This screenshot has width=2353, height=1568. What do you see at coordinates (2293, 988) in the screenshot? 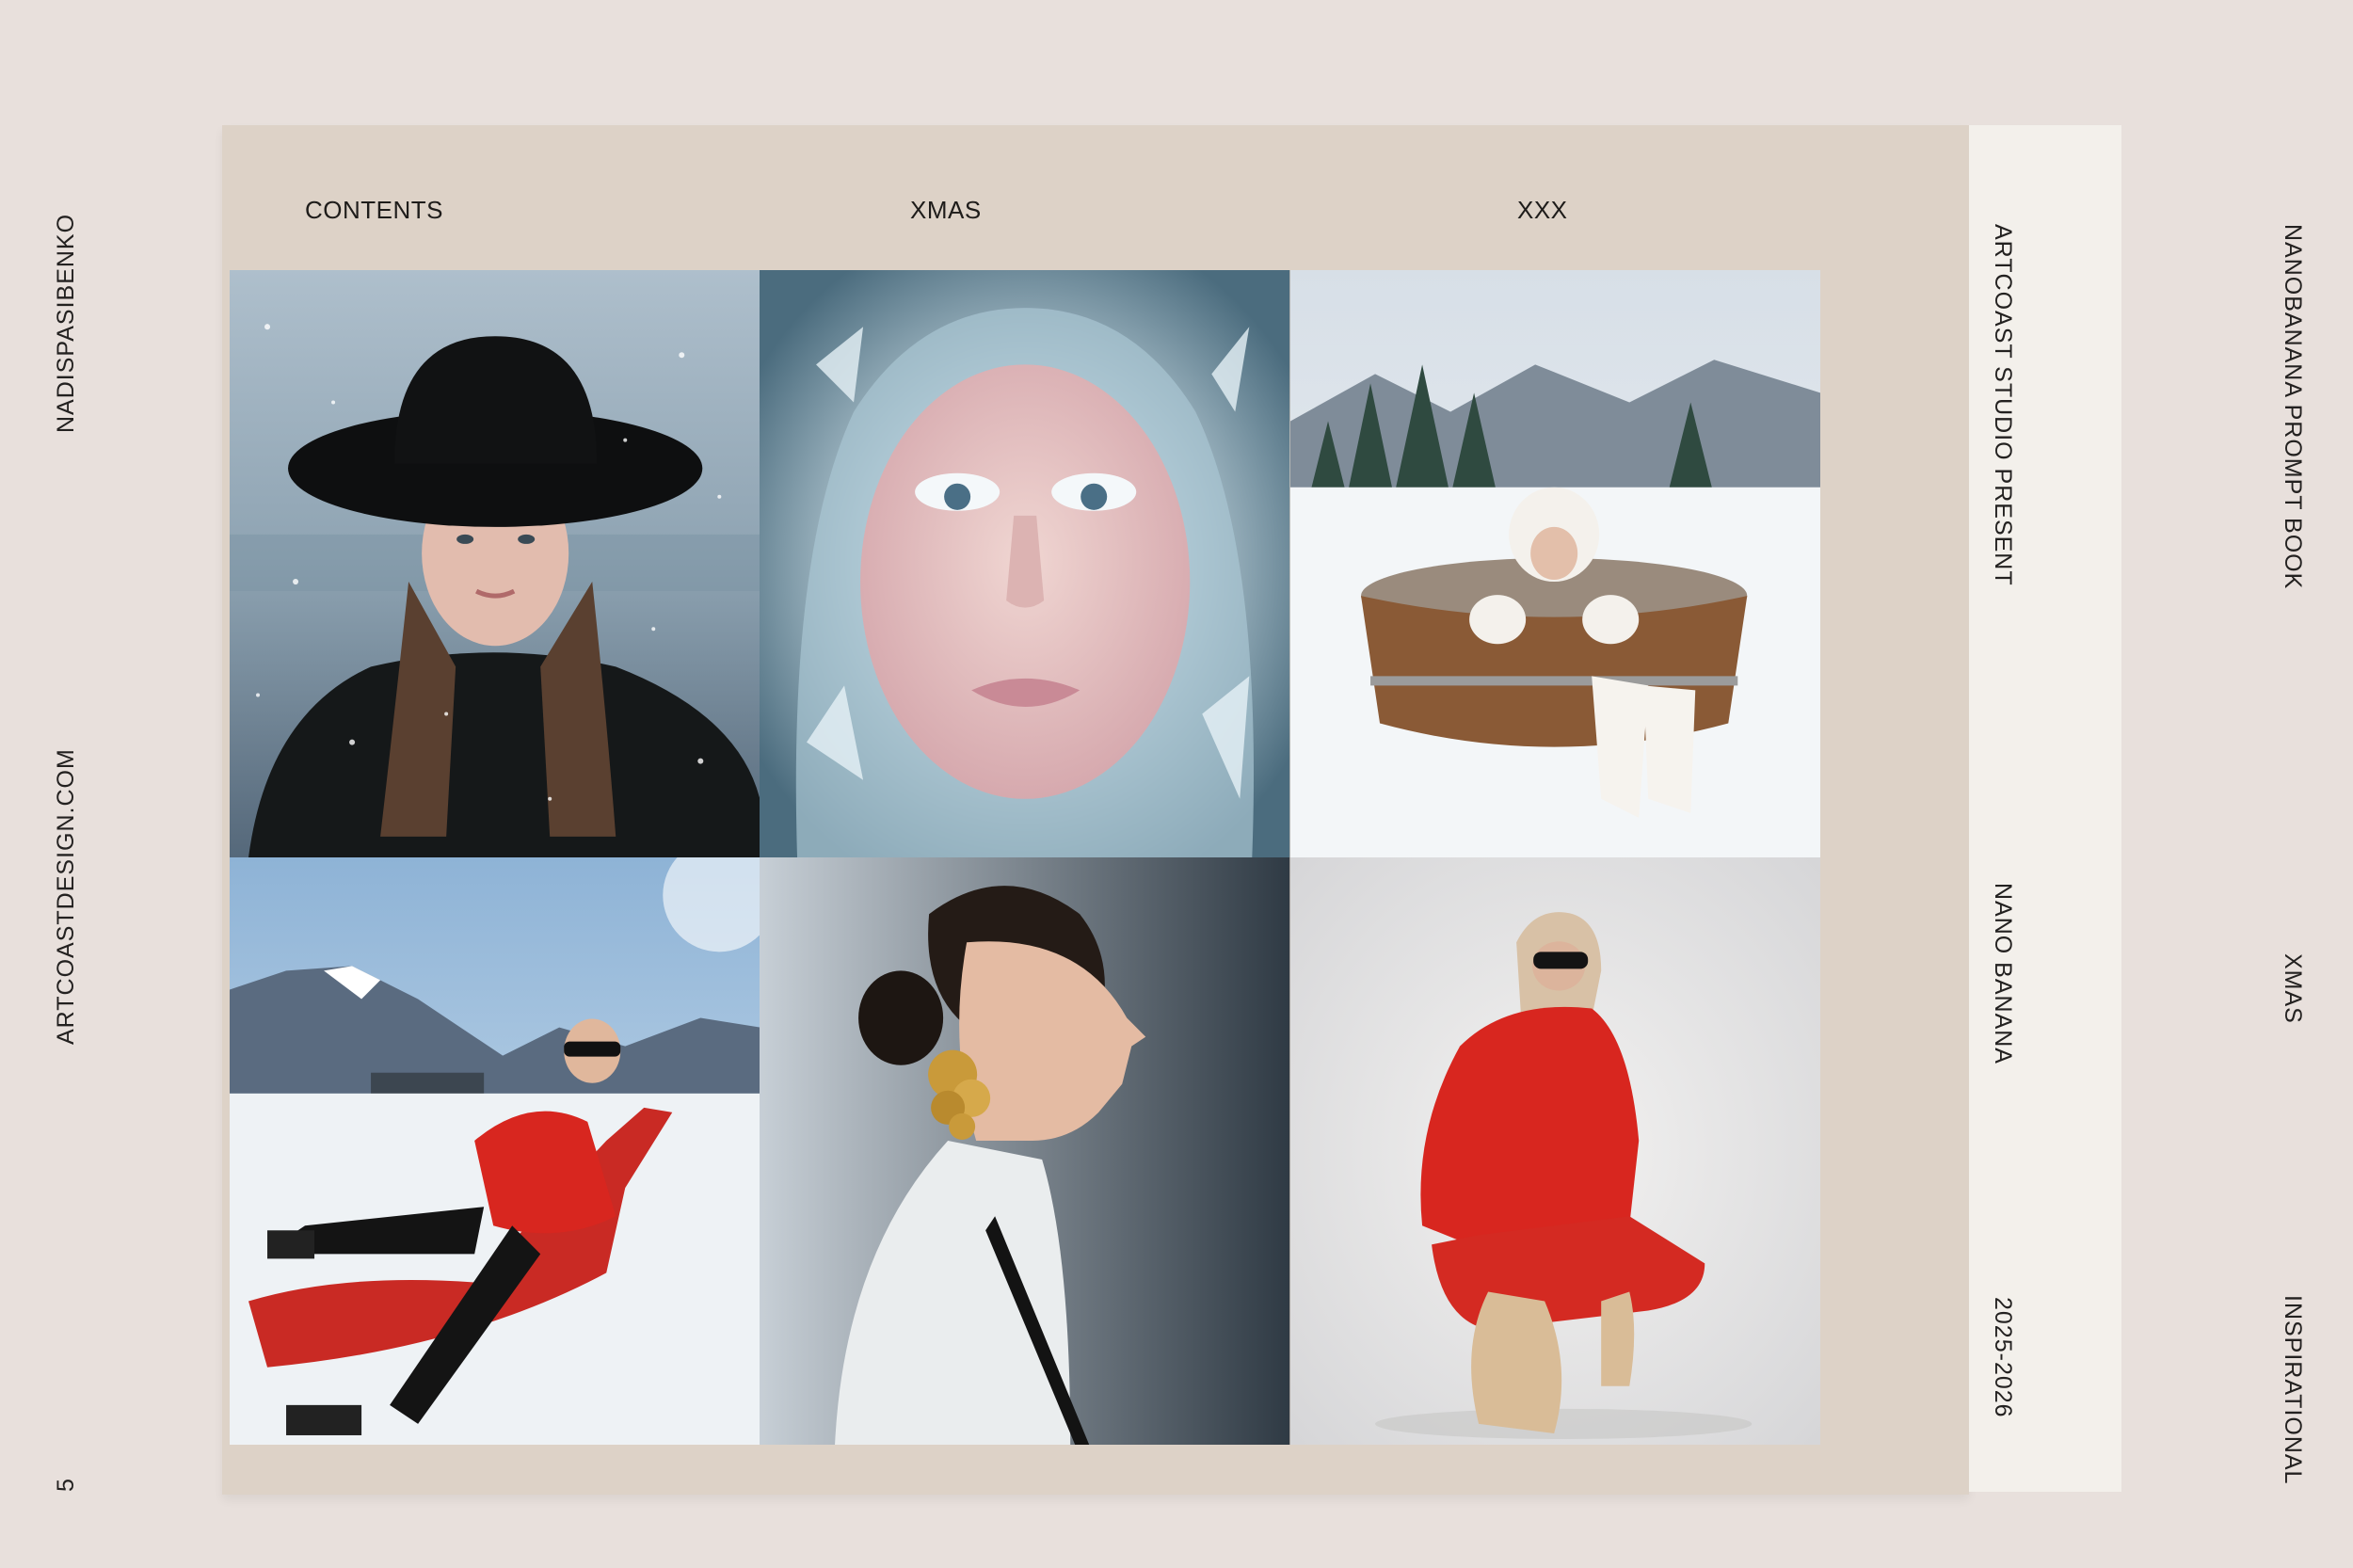
I see `right-theme: XMAS` at bounding box center [2293, 988].